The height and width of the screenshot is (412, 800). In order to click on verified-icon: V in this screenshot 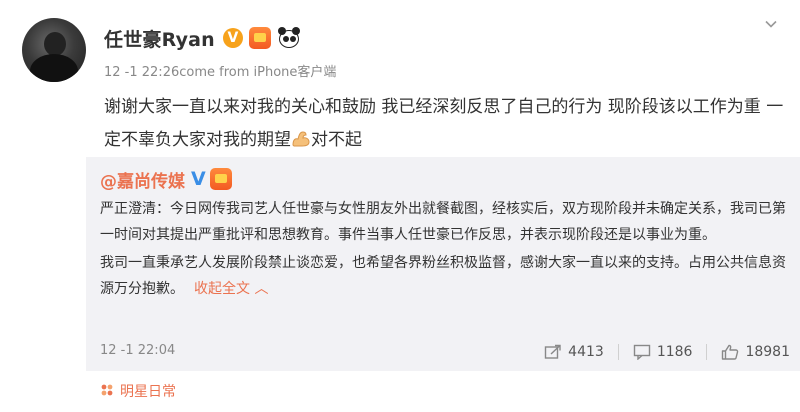, I will do `click(232, 38)`.